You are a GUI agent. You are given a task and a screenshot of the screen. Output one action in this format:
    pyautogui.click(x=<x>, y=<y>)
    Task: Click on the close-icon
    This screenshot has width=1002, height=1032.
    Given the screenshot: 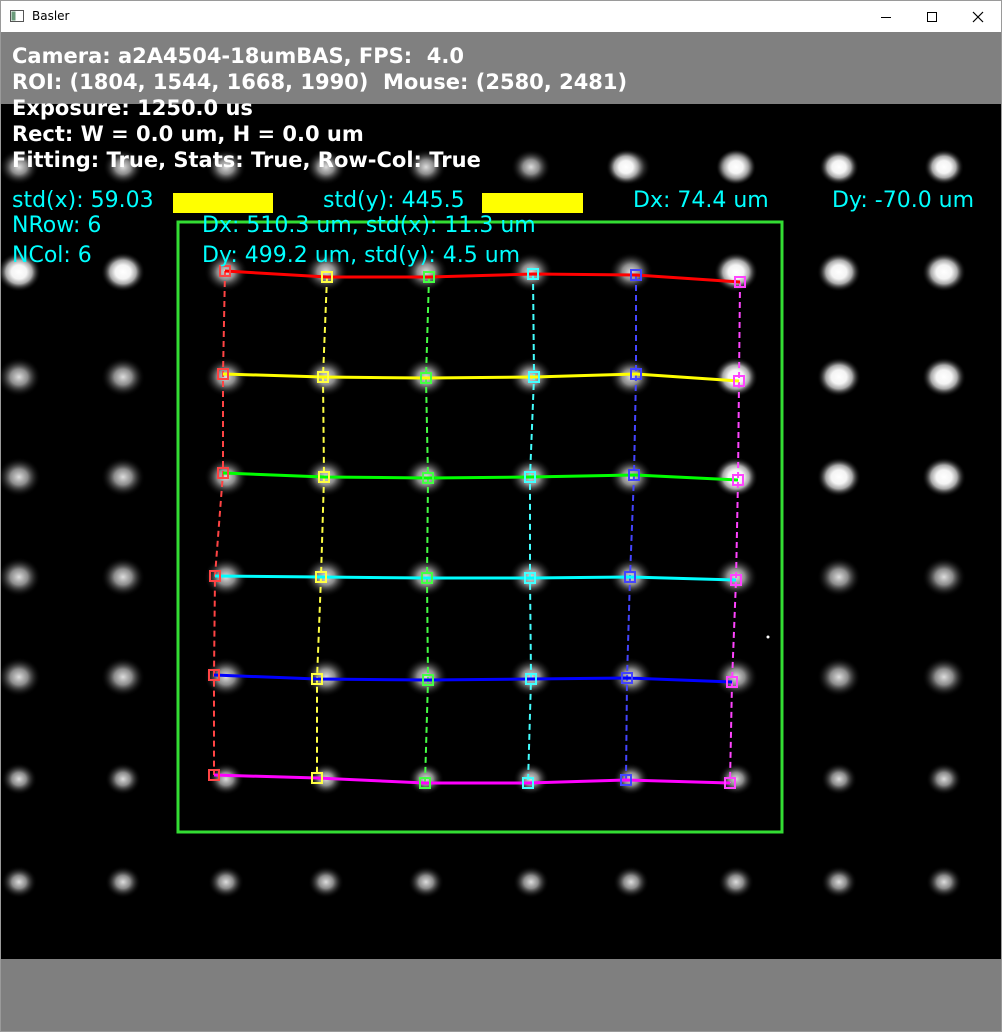 What is the action you would take?
    pyautogui.click(x=978, y=16)
    